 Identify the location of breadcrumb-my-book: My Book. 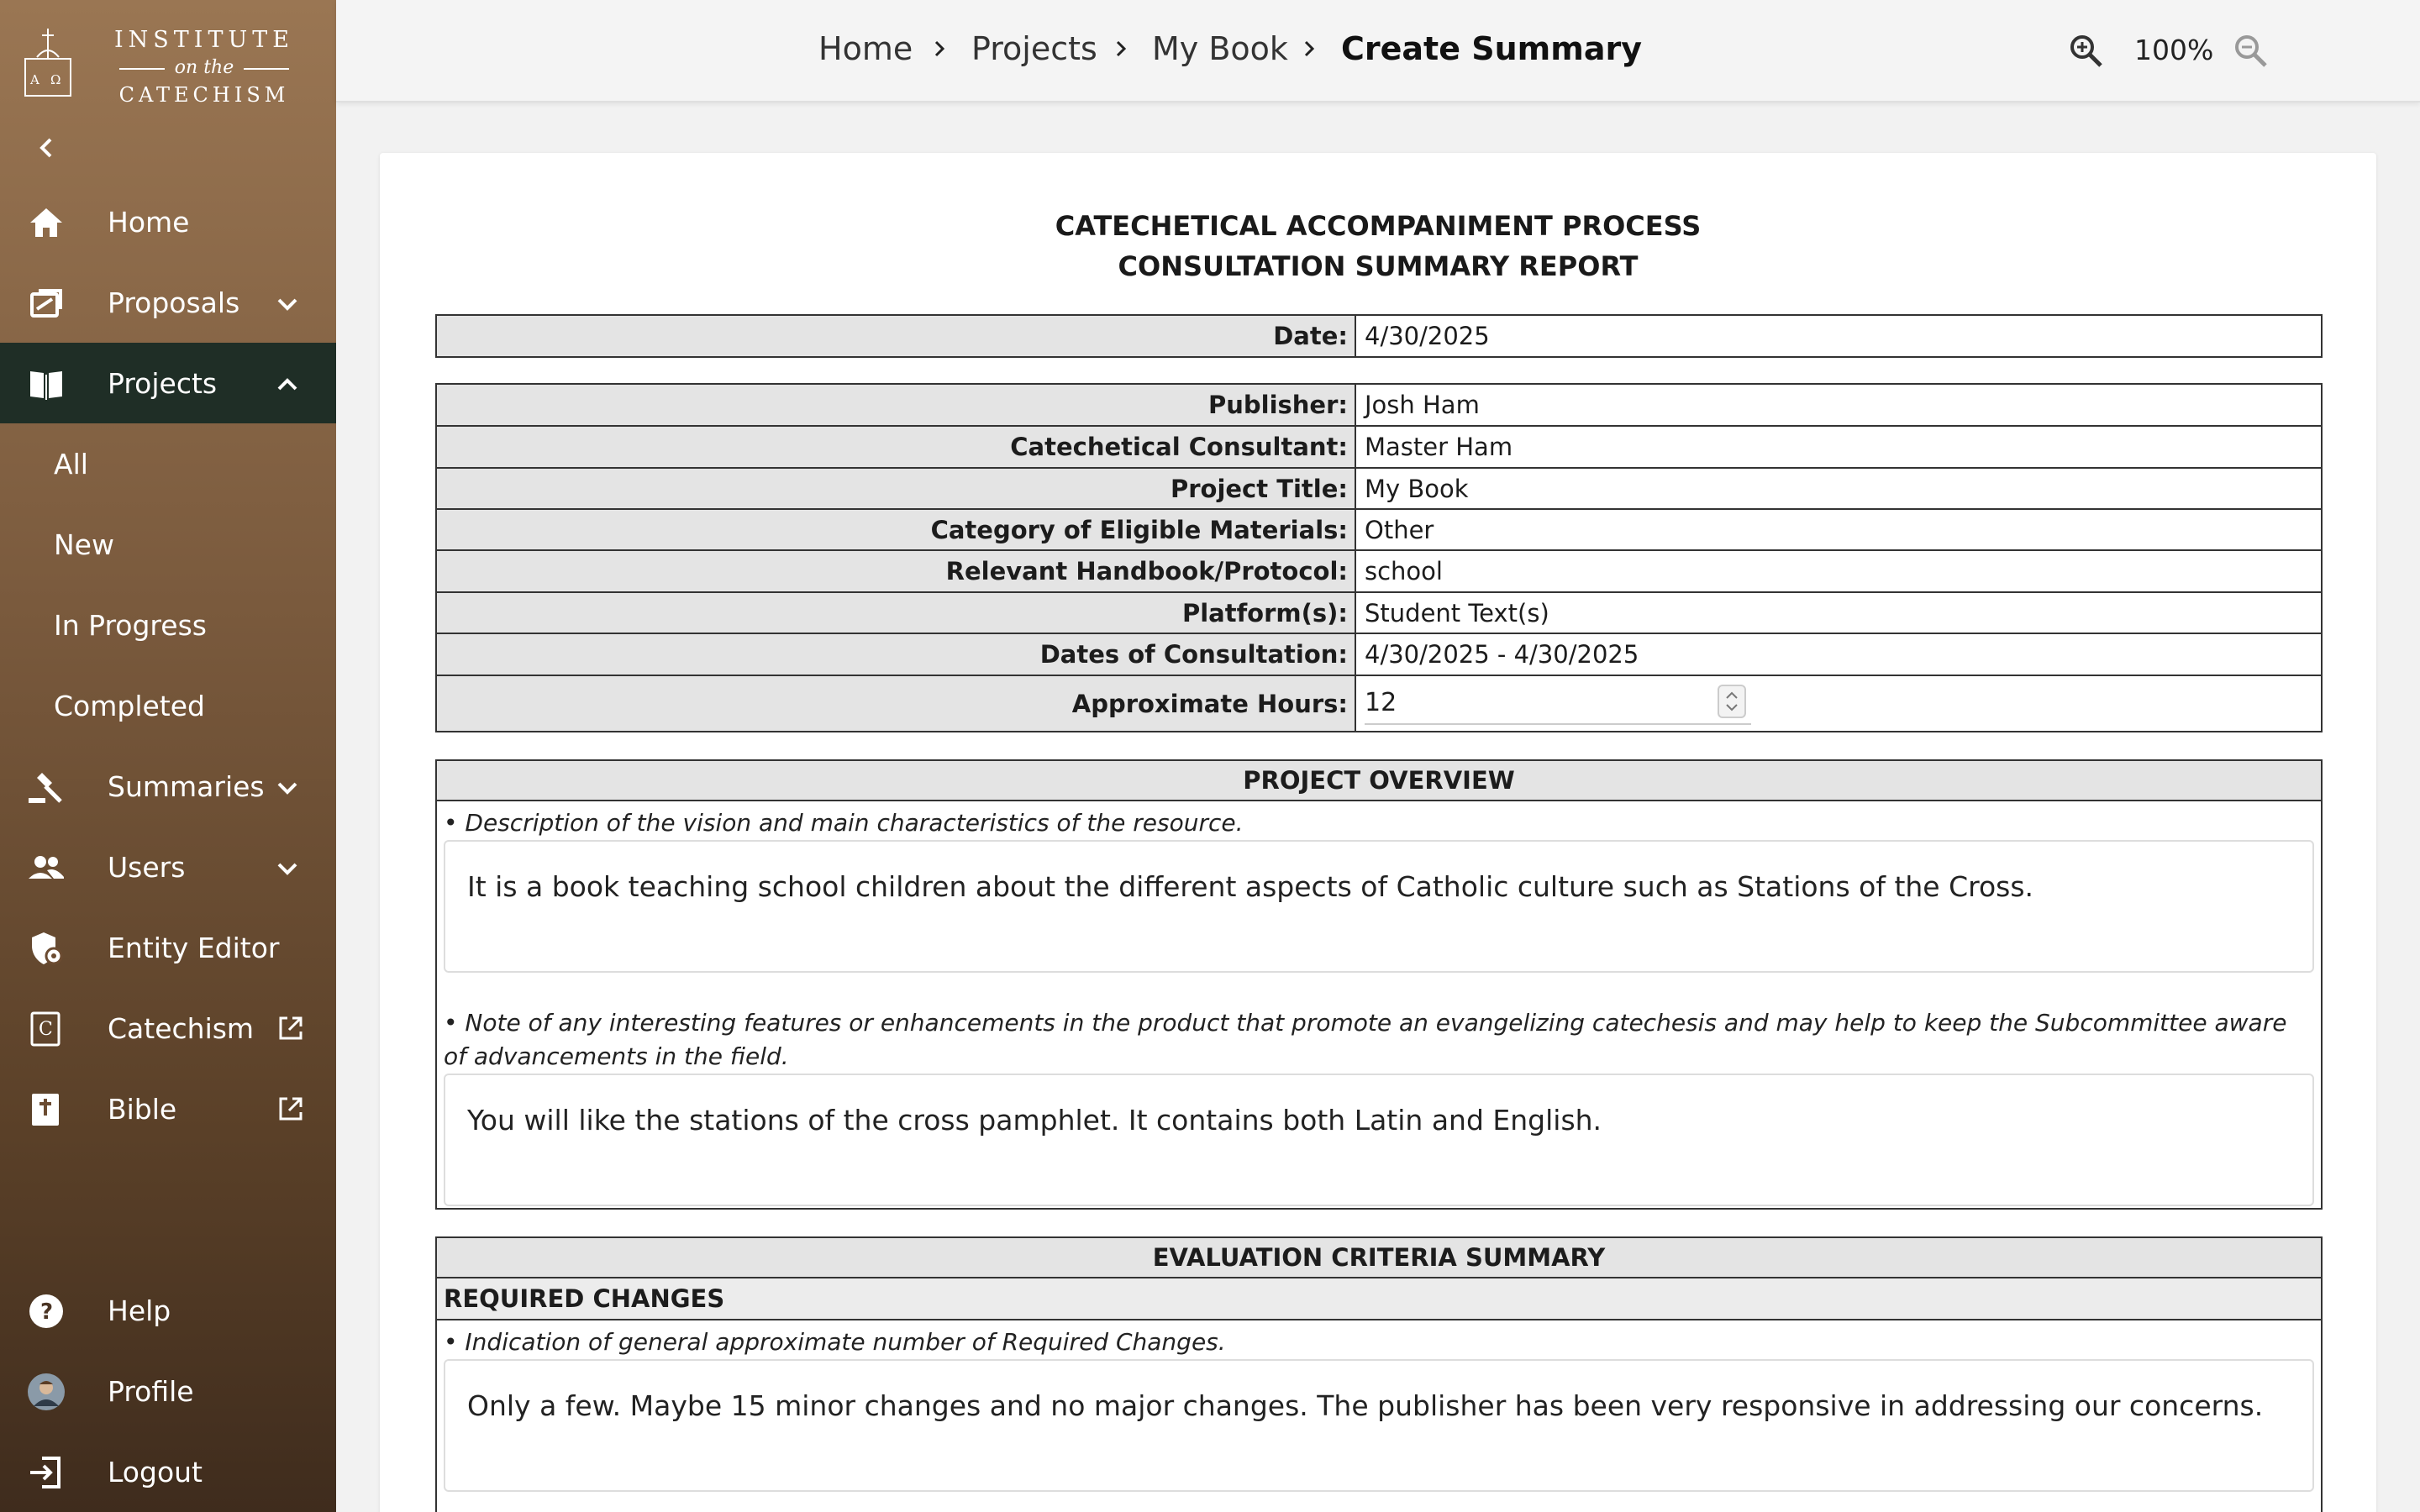
(1220, 48).